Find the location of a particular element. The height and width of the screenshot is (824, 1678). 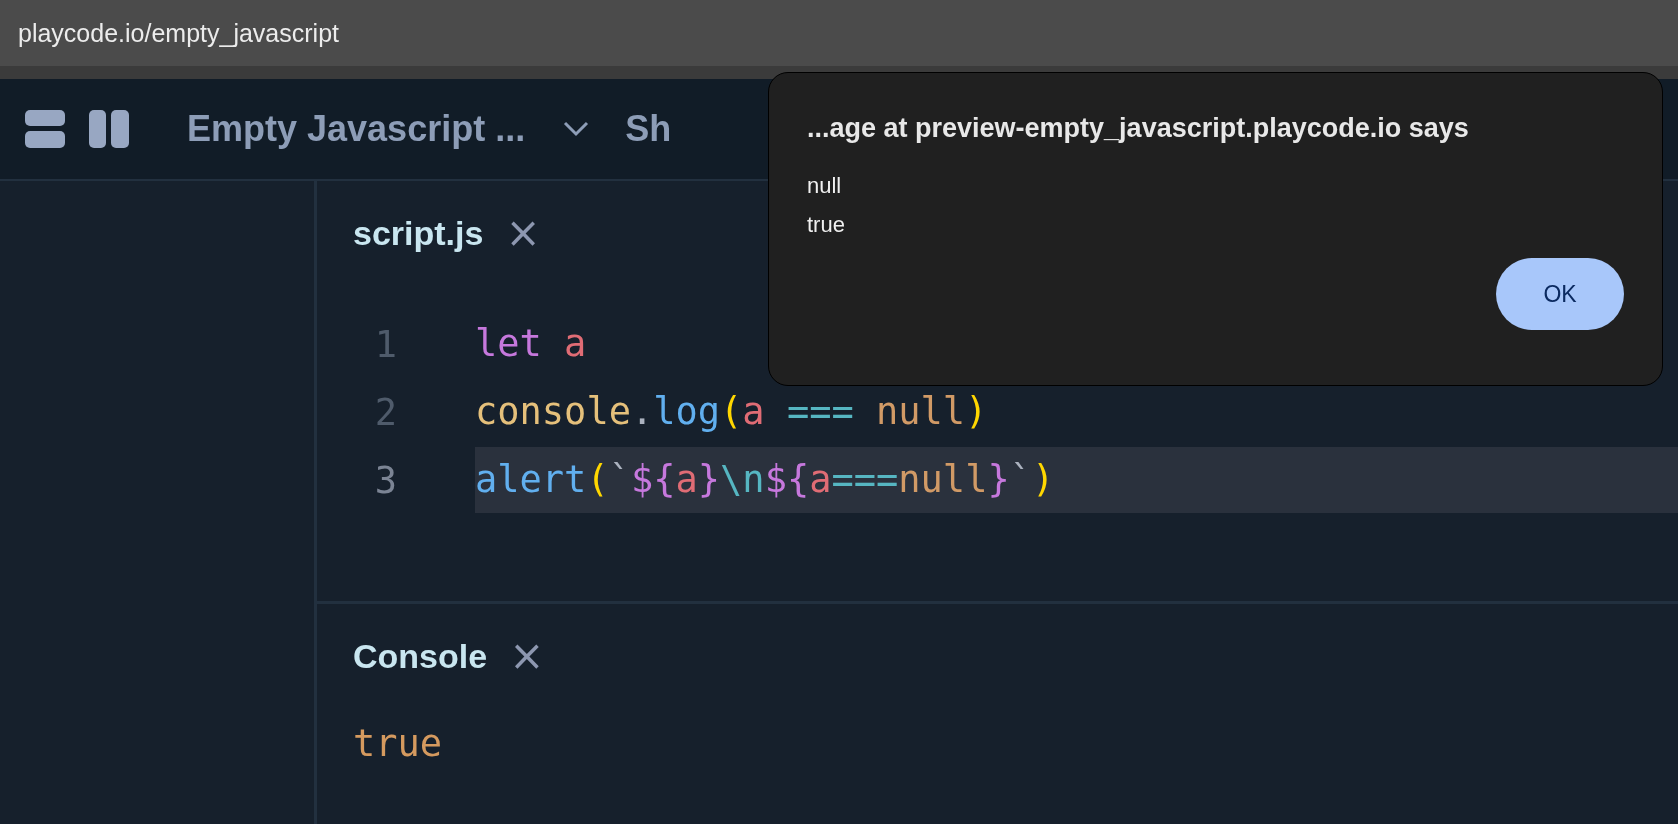

file-tab: script.js is located at coordinates (418, 233).